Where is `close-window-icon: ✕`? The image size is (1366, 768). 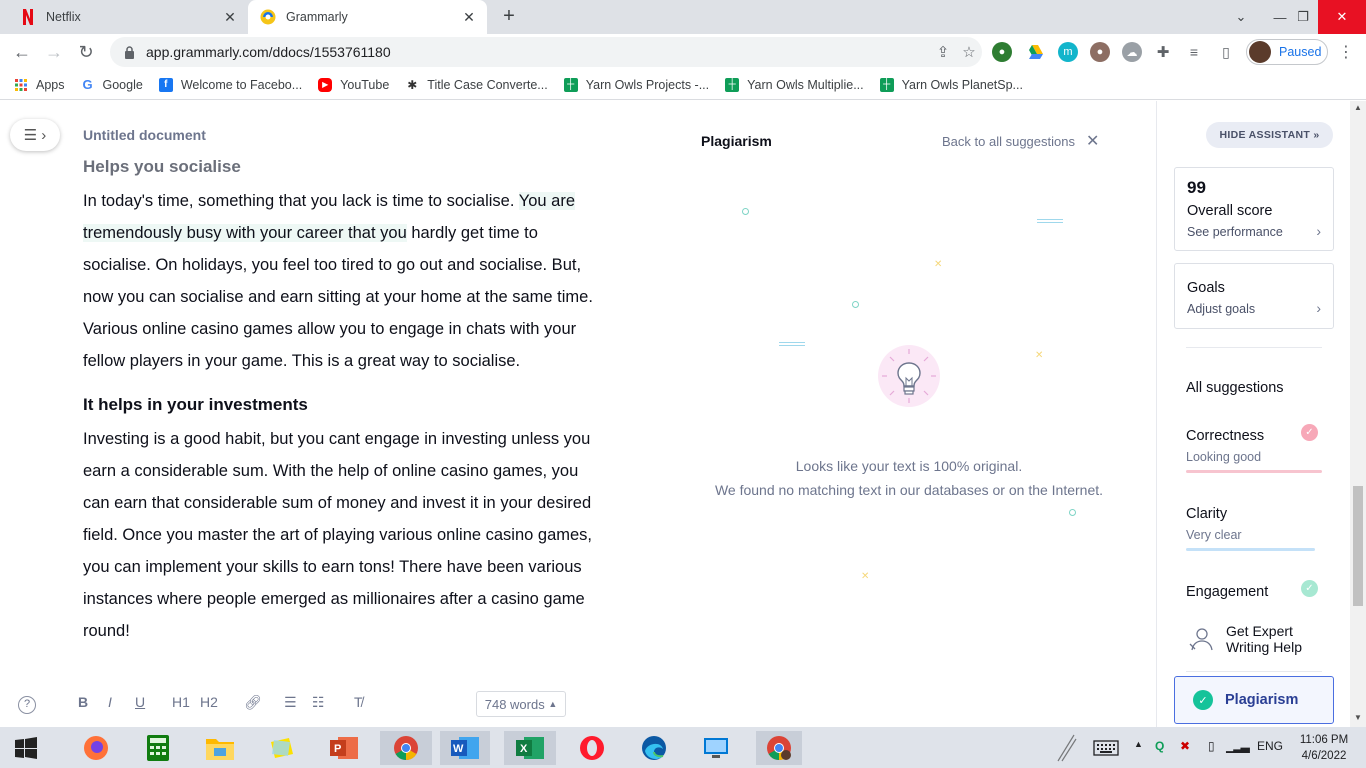
close-window-icon: ✕ is located at coordinates (1342, 17).